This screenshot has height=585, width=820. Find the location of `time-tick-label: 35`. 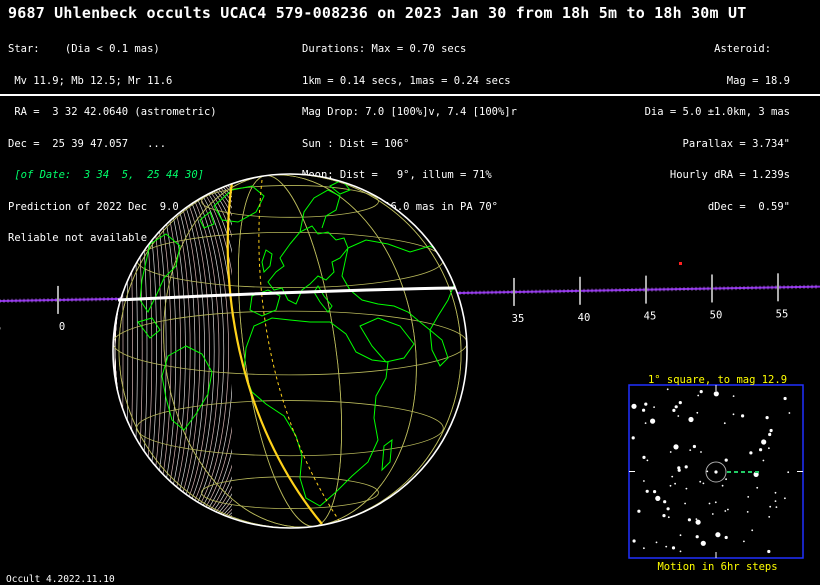

time-tick-label: 35 is located at coordinates (518, 319).